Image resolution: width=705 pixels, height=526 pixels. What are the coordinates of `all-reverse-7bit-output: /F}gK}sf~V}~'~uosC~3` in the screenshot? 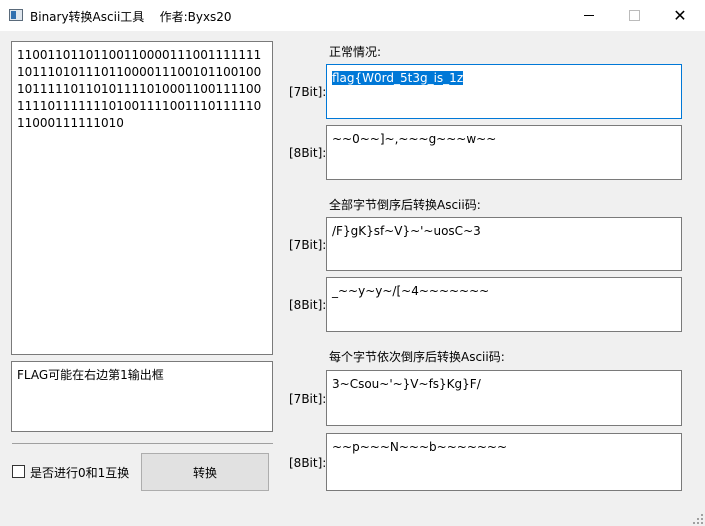 It's located at (504, 244).